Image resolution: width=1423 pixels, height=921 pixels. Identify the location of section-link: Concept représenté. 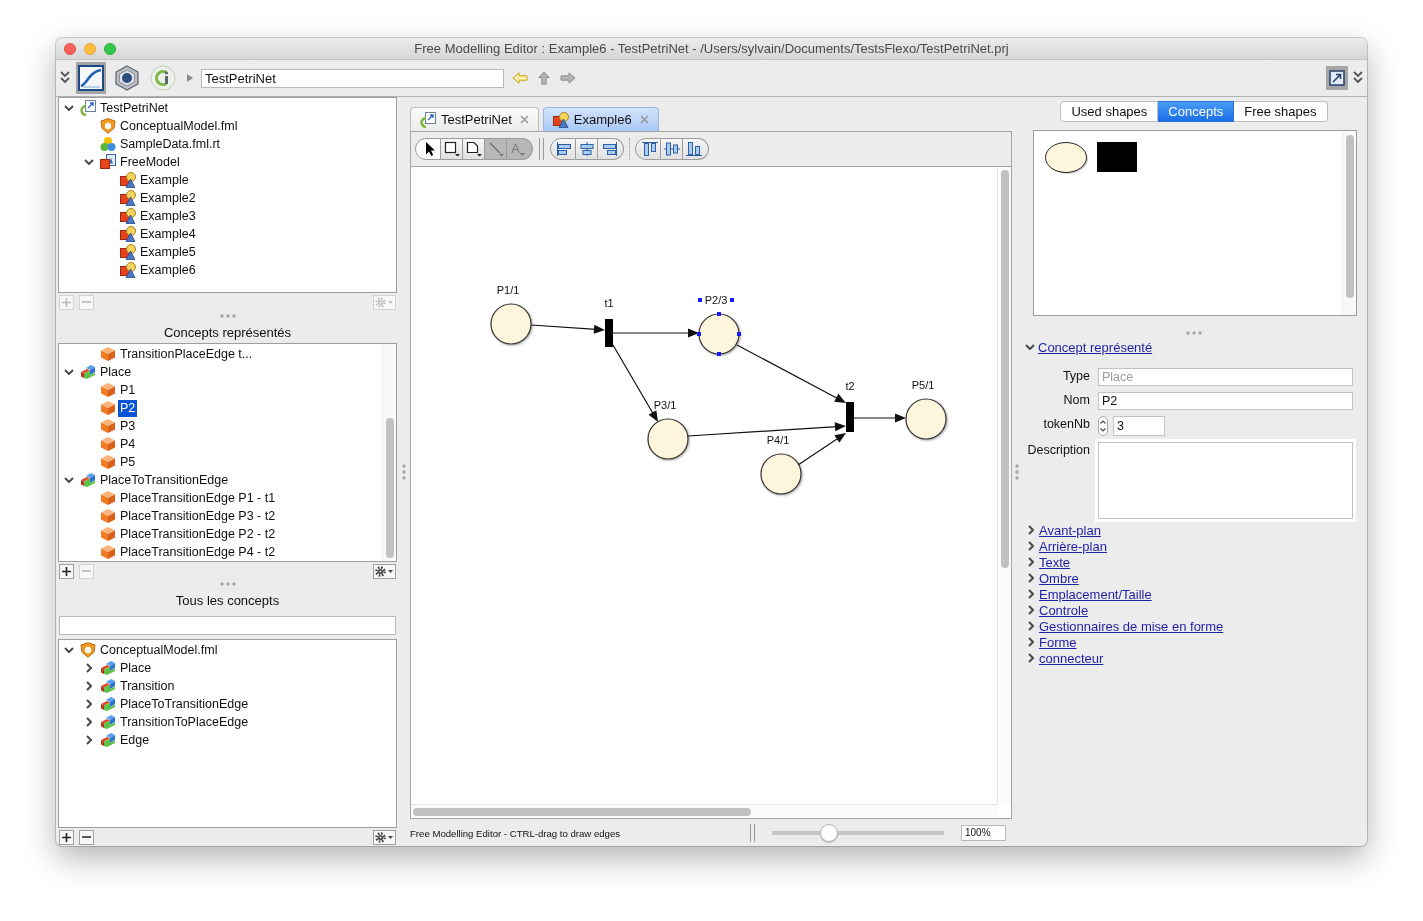
(1095, 347).